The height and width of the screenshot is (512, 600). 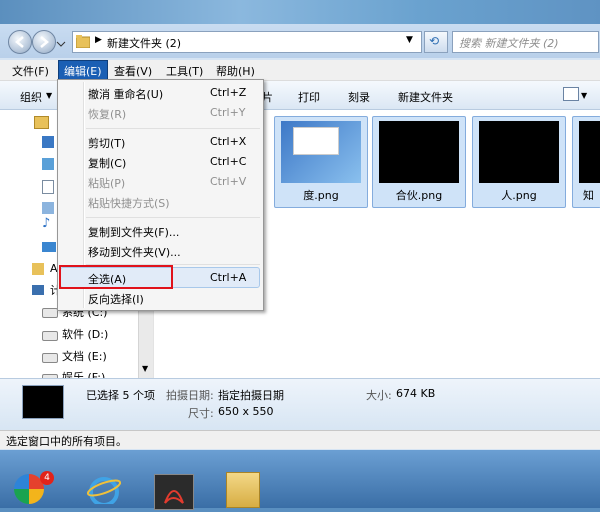 I want to click on menu-item-shortcut: Ctrl+A, so click(x=228, y=277).